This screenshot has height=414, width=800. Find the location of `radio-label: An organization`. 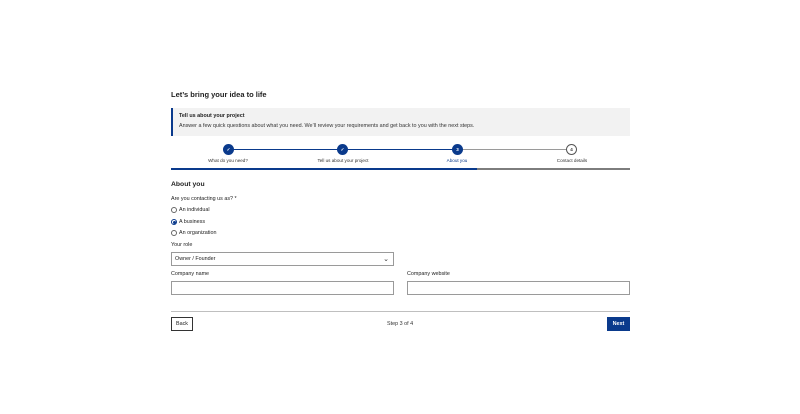

radio-label: An organization is located at coordinates (198, 233).